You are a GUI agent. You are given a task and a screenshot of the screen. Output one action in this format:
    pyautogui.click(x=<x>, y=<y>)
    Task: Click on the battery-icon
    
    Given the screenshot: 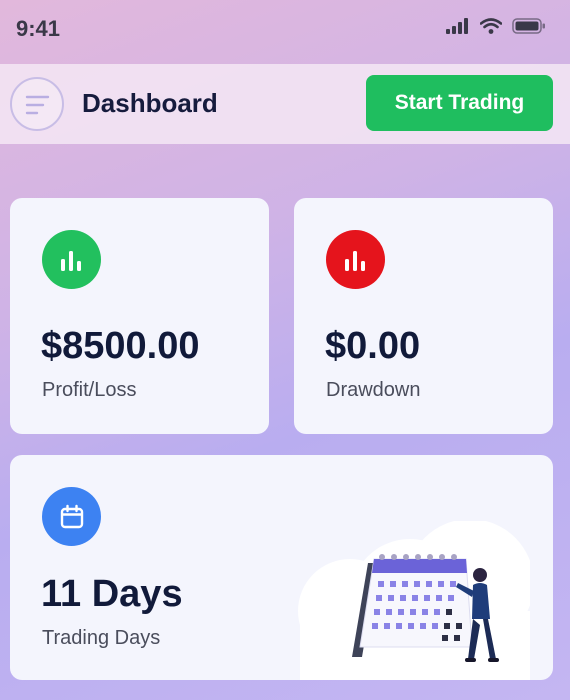 What is the action you would take?
    pyautogui.click(x=529, y=28)
    